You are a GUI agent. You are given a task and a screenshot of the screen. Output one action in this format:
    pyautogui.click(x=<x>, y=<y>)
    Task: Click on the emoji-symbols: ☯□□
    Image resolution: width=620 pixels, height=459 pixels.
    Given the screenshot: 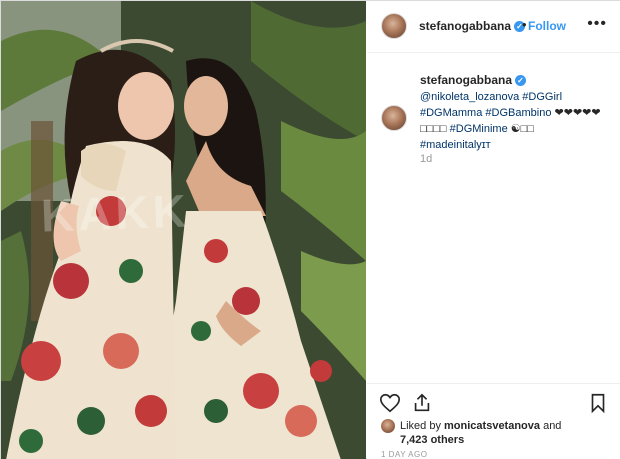 What is the action you would take?
    pyautogui.click(x=522, y=129)
    